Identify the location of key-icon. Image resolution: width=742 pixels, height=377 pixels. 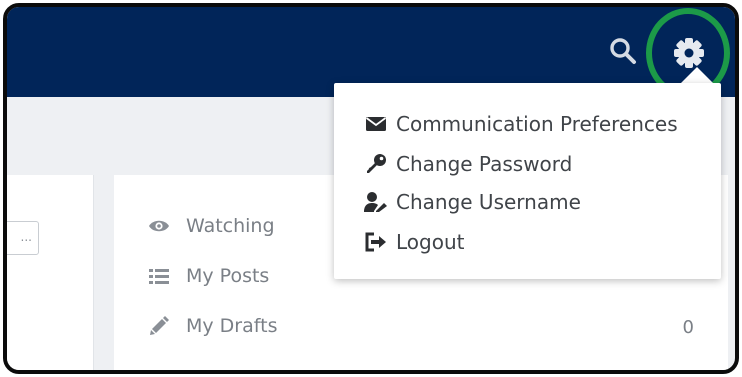
(376, 163).